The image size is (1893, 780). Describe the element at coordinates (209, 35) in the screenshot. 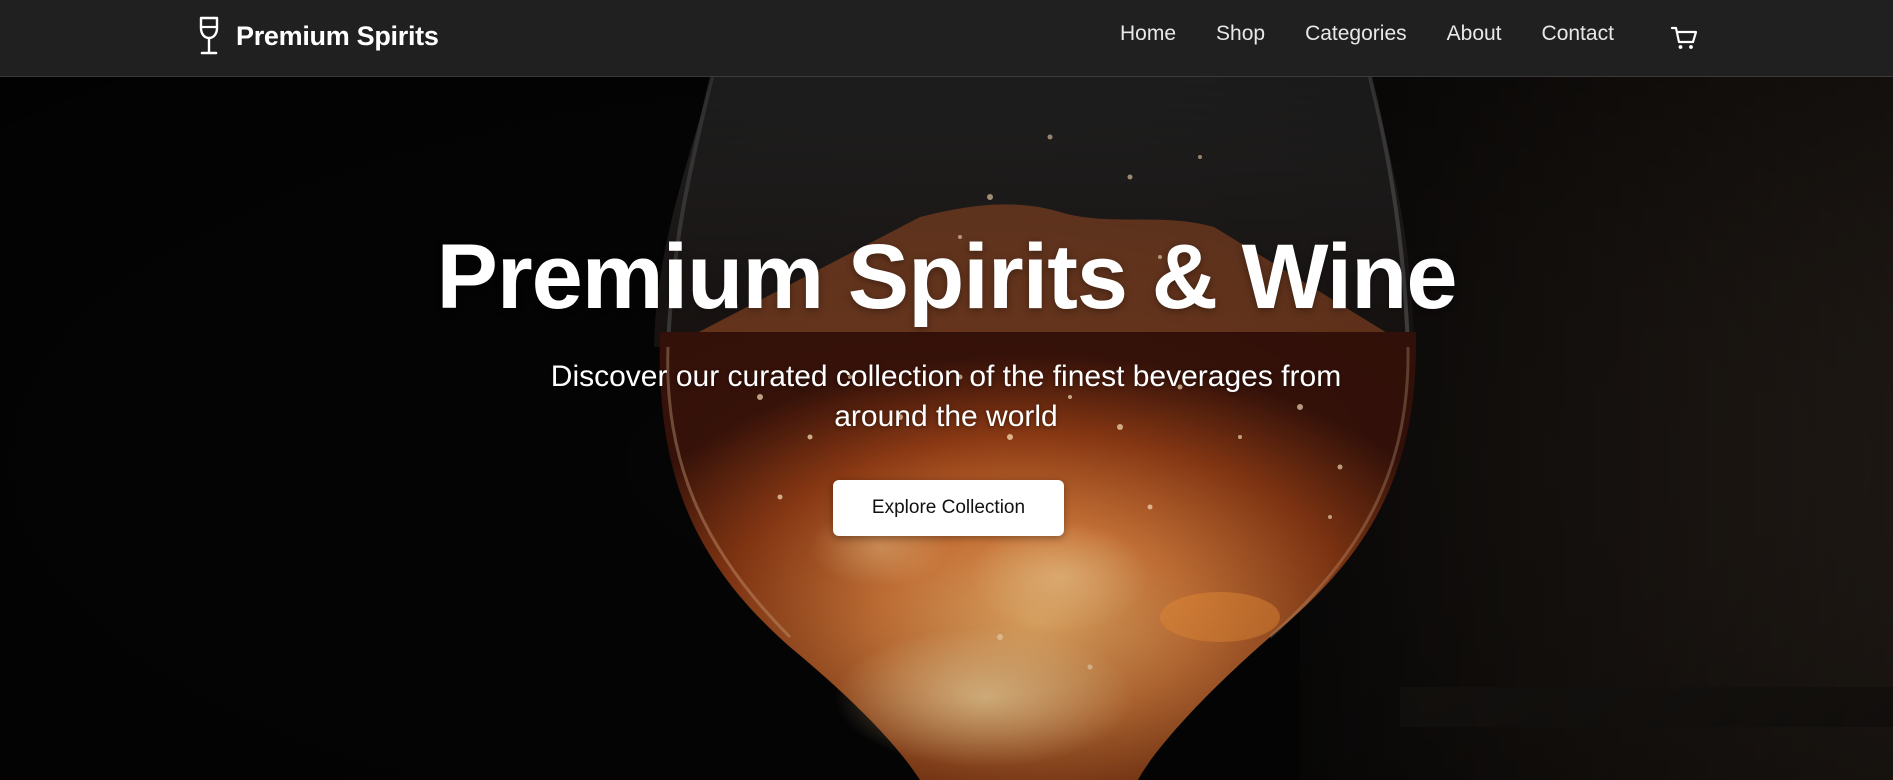

I see `wine-glass-icon` at that location.